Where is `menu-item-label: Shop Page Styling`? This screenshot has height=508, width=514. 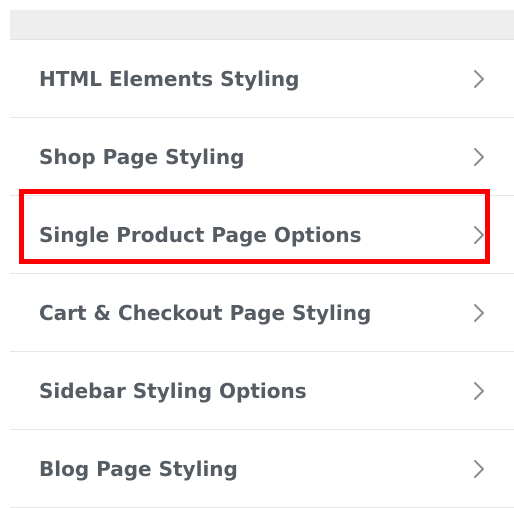 menu-item-label: Shop Page Styling is located at coordinates (142, 156).